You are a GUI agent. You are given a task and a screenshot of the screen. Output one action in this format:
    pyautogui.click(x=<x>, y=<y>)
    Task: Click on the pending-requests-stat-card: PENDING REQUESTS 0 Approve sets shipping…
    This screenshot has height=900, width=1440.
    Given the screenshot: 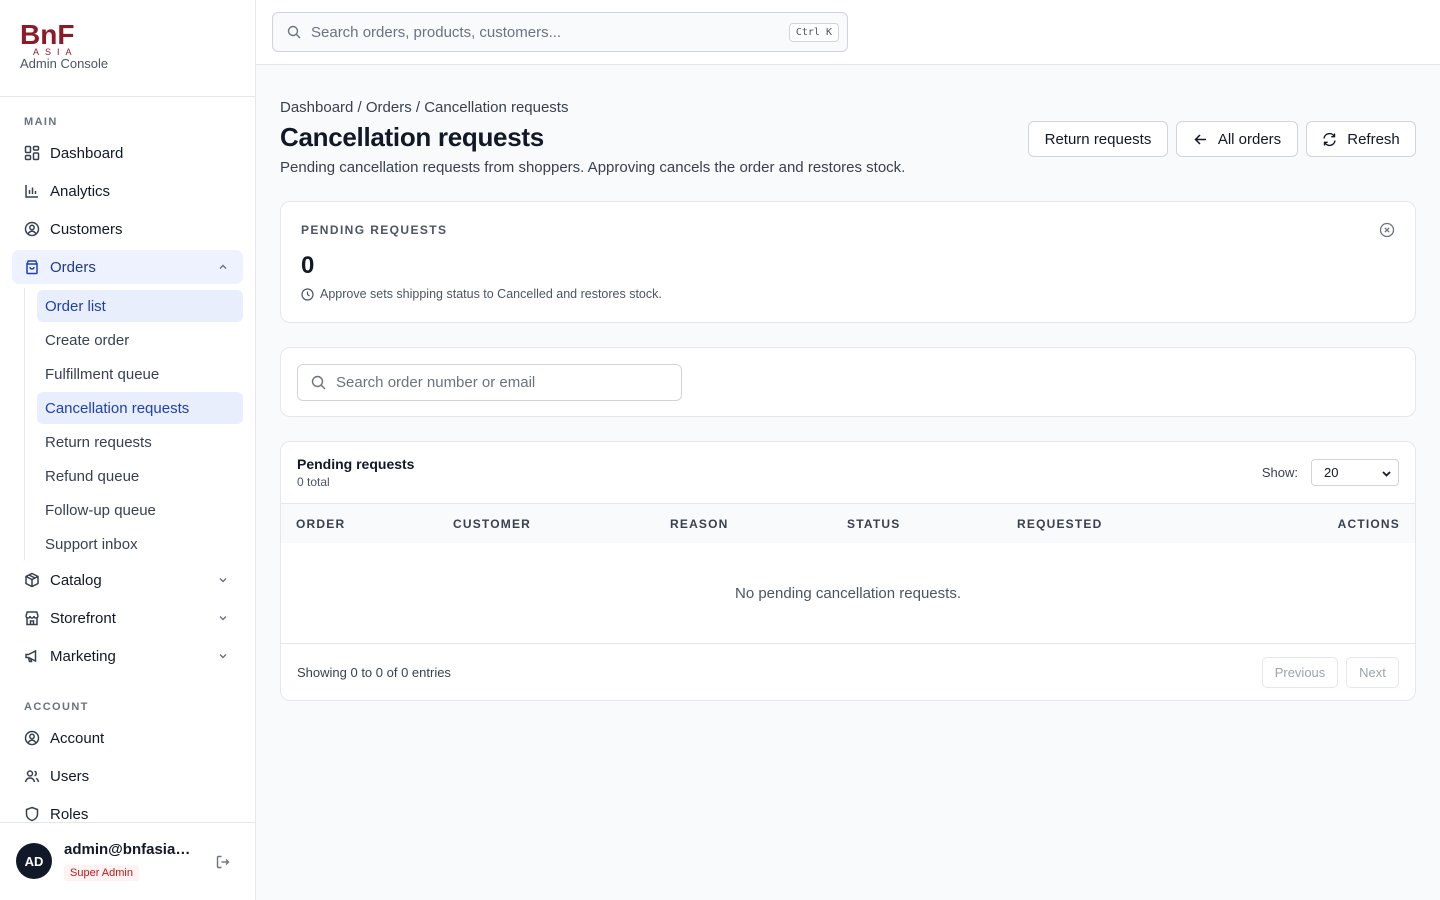 What is the action you would take?
    pyautogui.click(x=848, y=262)
    